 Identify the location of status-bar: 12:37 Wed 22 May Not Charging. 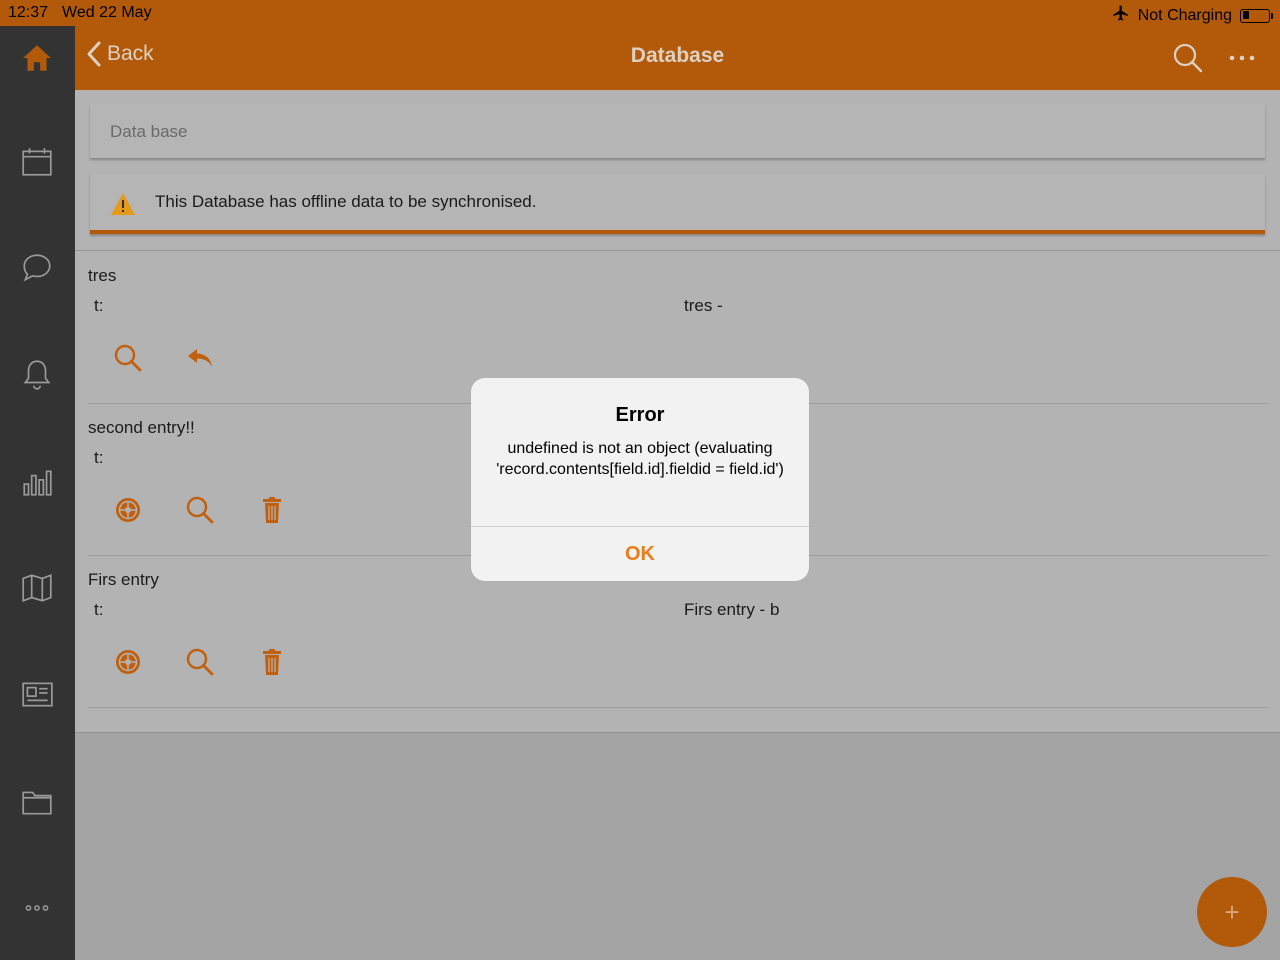
(640, 13).